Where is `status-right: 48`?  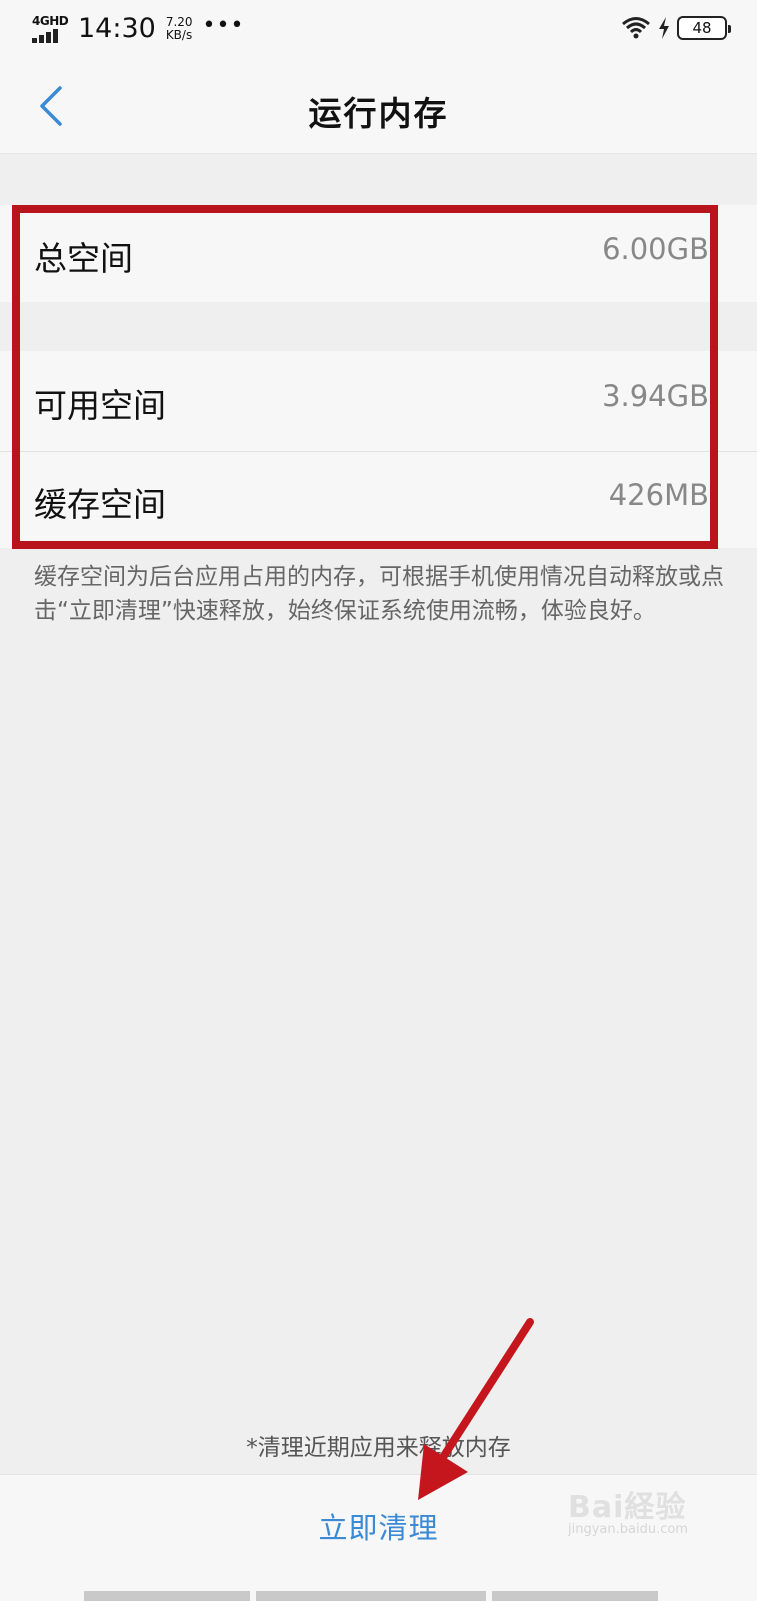 status-right: 48 is located at coordinates (676, 28).